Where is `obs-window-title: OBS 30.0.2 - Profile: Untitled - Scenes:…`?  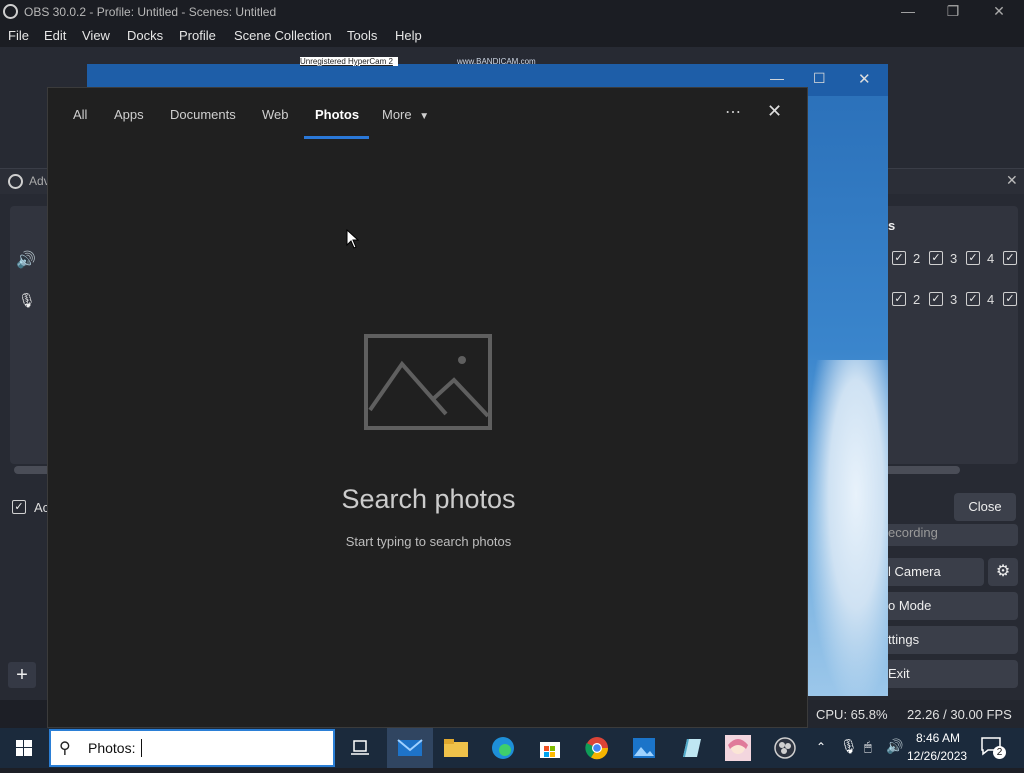
obs-window-title: OBS 30.0.2 - Profile: Untitled - Scenes:… is located at coordinates (150, 12).